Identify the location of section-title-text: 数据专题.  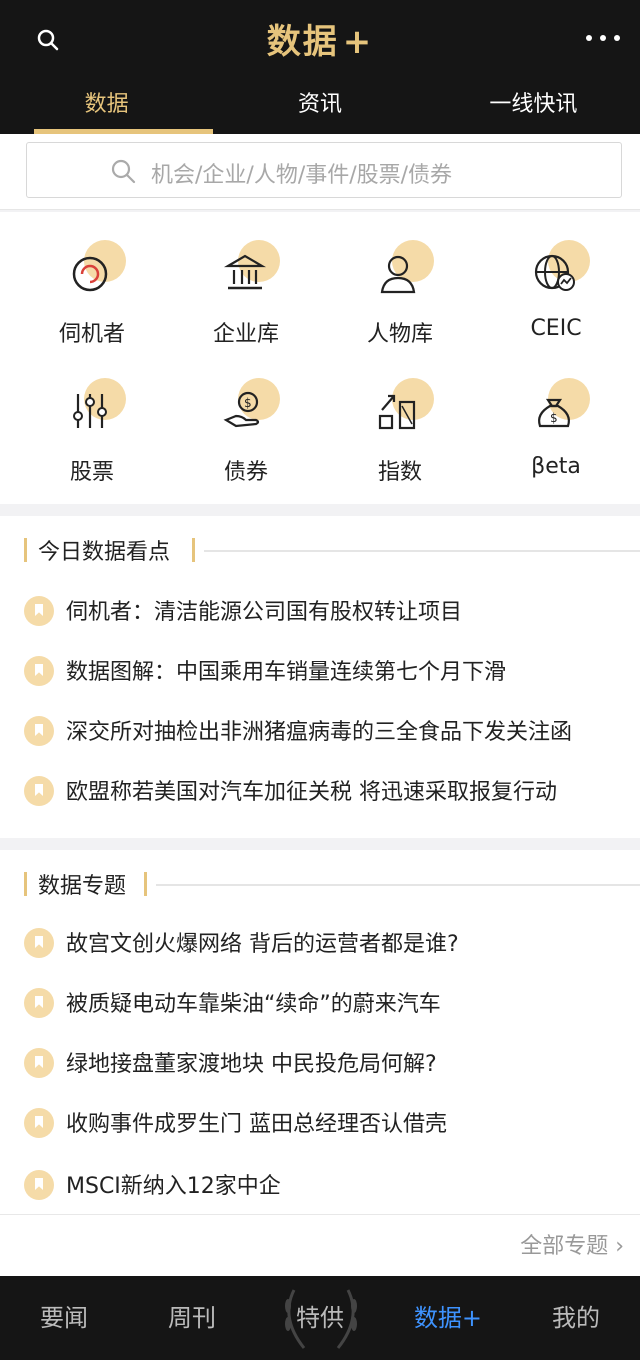
(82, 886).